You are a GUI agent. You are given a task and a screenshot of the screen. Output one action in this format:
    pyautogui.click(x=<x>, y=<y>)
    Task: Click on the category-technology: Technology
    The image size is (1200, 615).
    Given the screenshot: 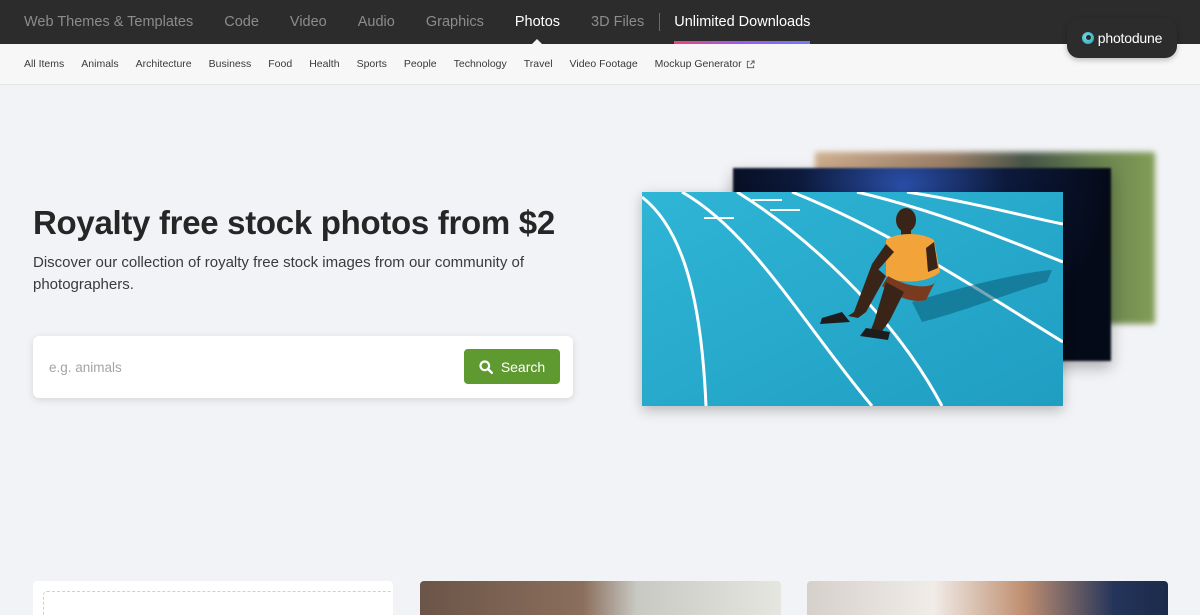 What is the action you would take?
    pyautogui.click(x=480, y=64)
    